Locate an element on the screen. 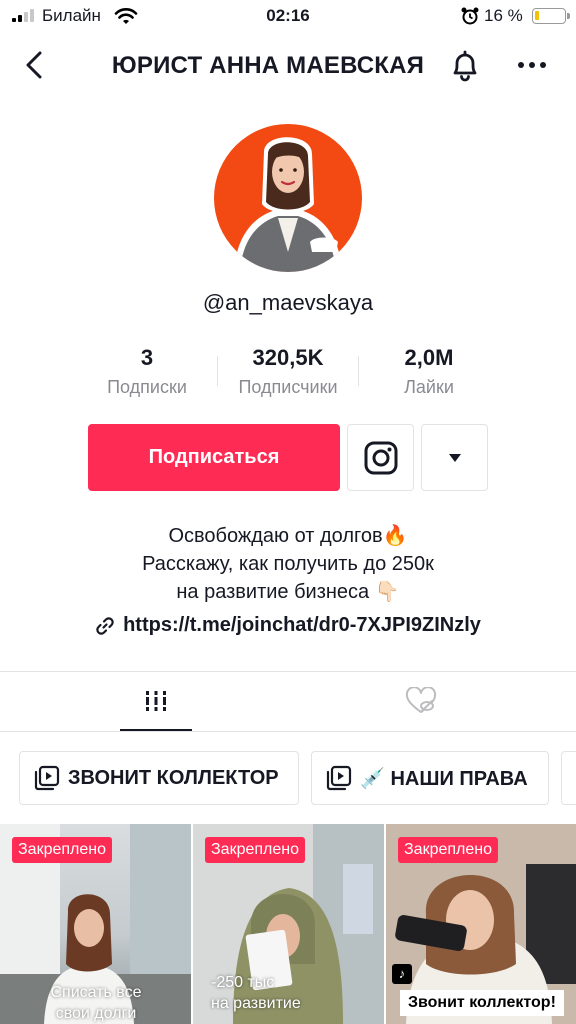 This screenshot has height=1024, width=576. avatar is located at coordinates (288, 198).